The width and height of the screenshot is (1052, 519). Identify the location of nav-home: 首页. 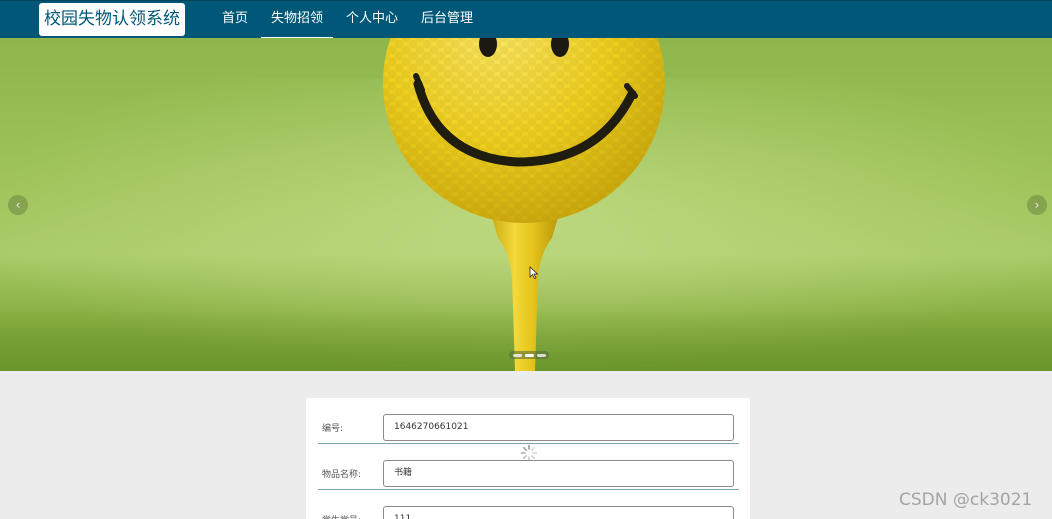
(235, 20).